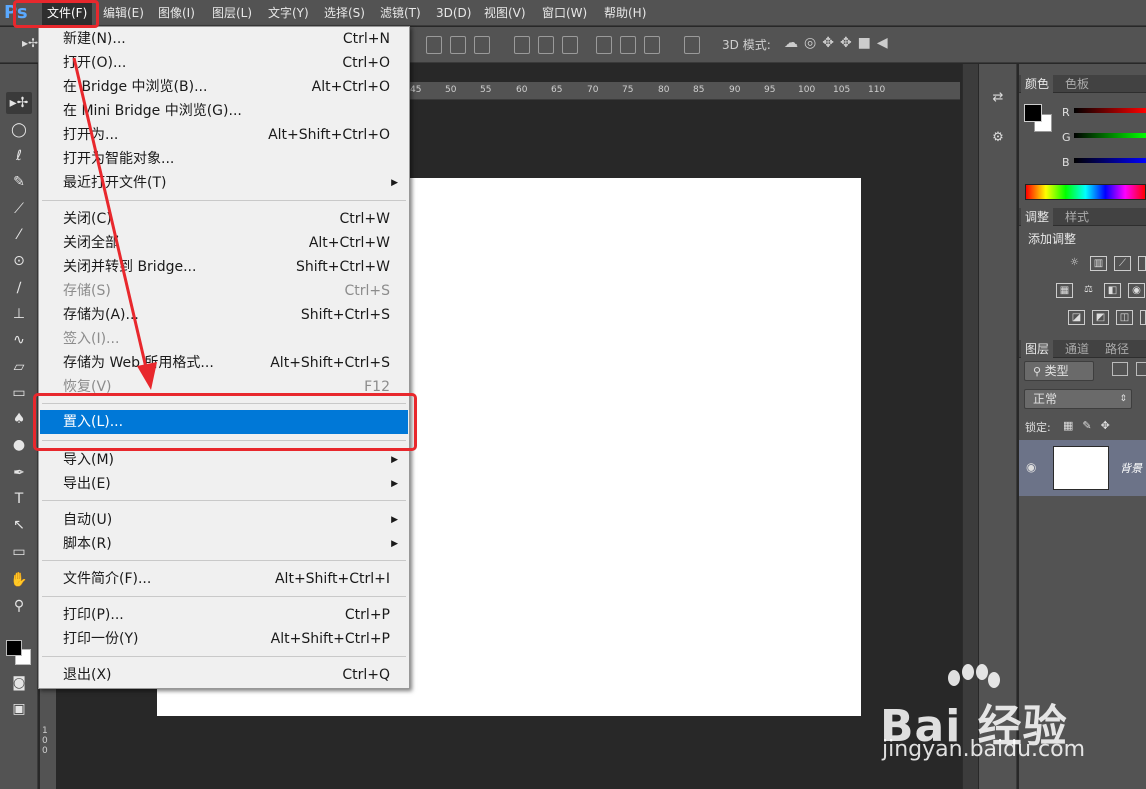  I want to click on posterize-icon: ◩, so click(1100, 317).